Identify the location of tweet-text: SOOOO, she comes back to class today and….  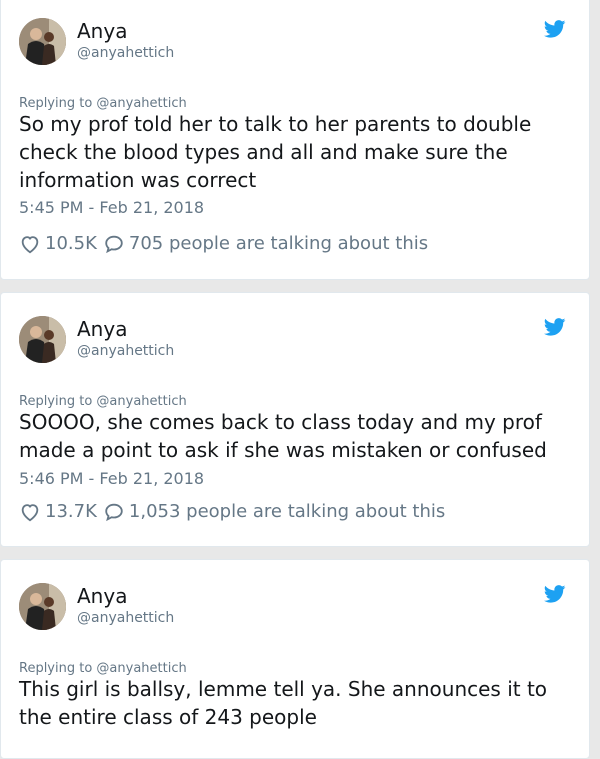
(283, 436).